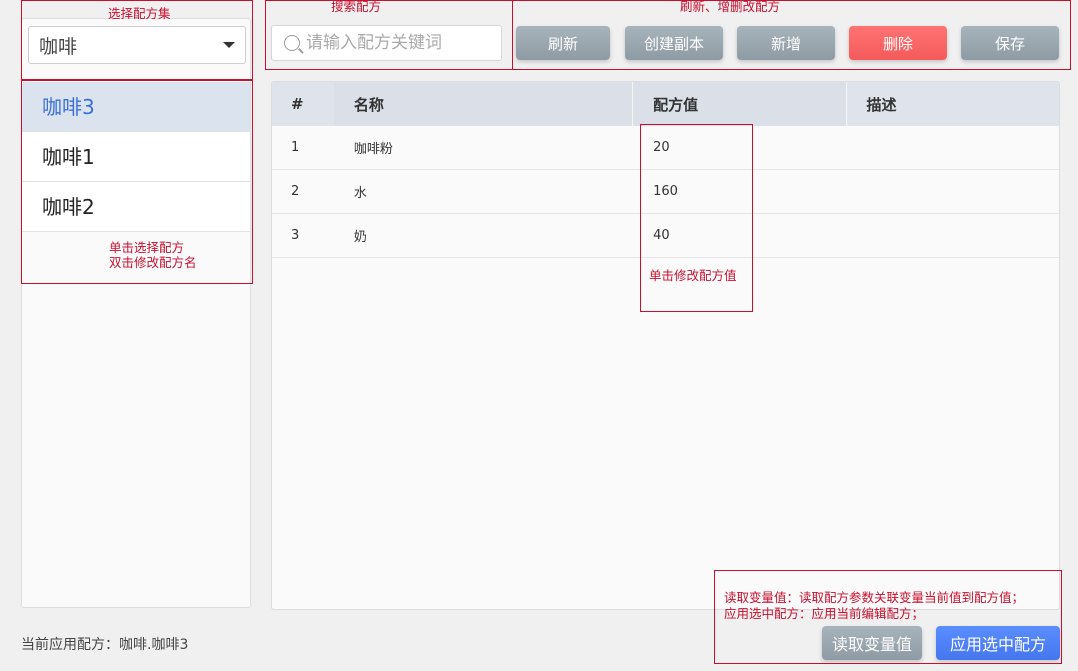 The width and height of the screenshot is (1078, 671). What do you see at coordinates (295, 147) in the screenshot?
I see `cell-index: 1` at bounding box center [295, 147].